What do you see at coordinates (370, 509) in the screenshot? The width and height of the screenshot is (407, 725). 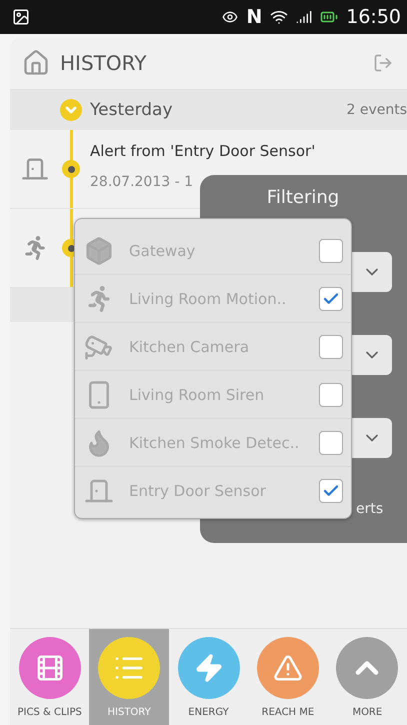 I see `filter-option-text: erts` at bounding box center [370, 509].